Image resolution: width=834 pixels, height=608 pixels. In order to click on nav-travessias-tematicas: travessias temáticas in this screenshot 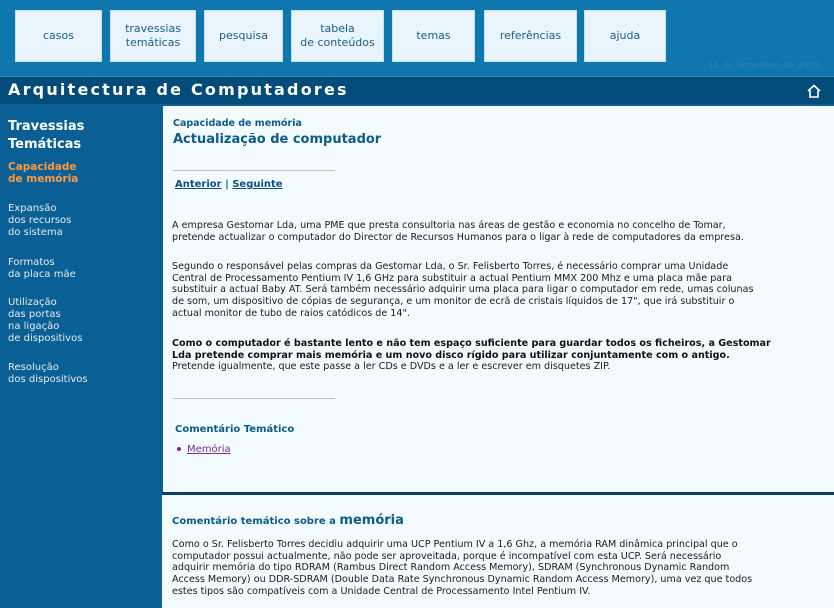, I will do `click(153, 36)`.